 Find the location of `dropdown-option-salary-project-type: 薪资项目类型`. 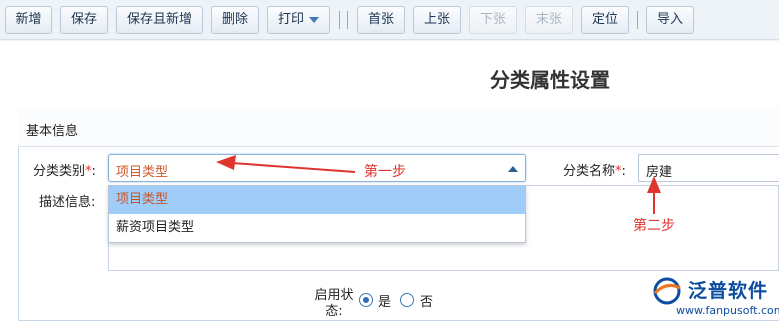

dropdown-option-salary-project-type: 薪资项目类型 is located at coordinates (317, 228).